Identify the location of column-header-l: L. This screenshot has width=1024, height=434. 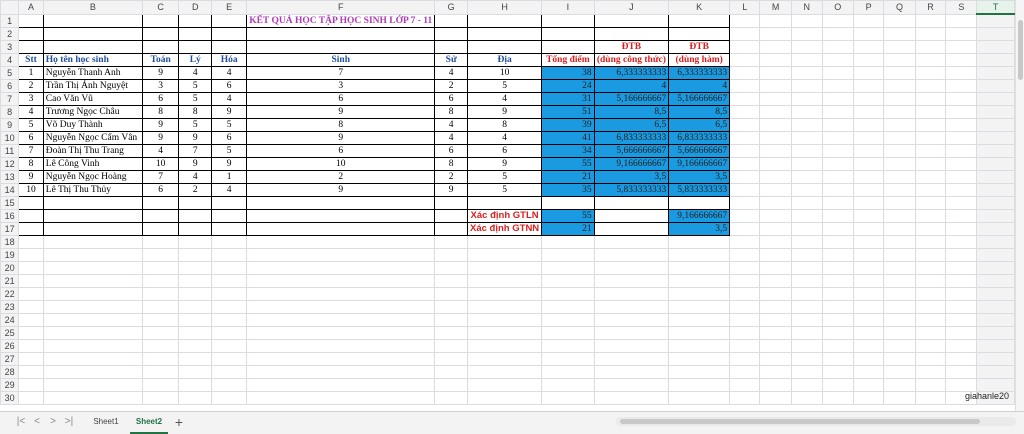
(745, 7).